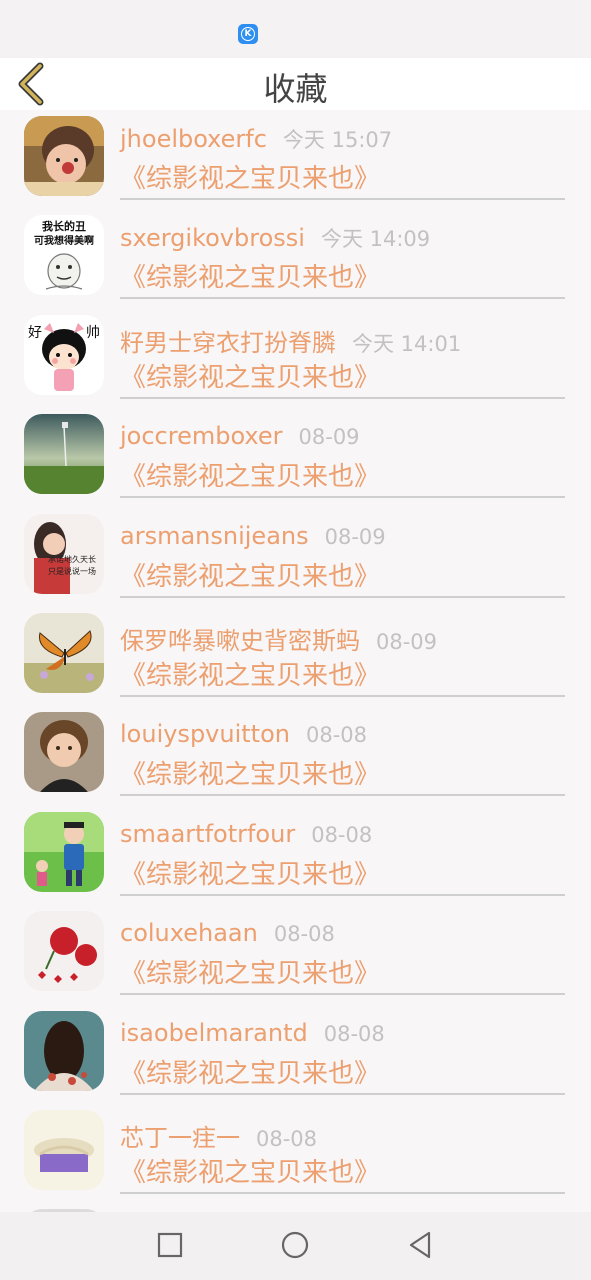  I want to click on back-nav-button, so click(420, 1247).